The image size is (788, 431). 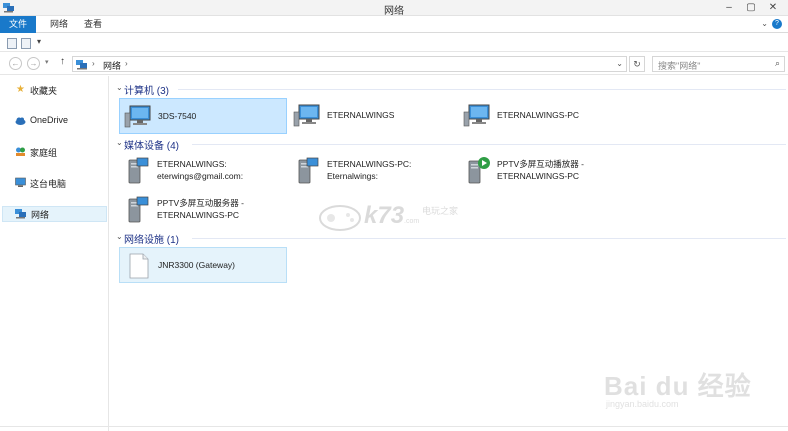 I want to click on media-device-pptv-server: PPTV多屏互动服务器 - ETERNALWINGS-PC, so click(x=203, y=210).